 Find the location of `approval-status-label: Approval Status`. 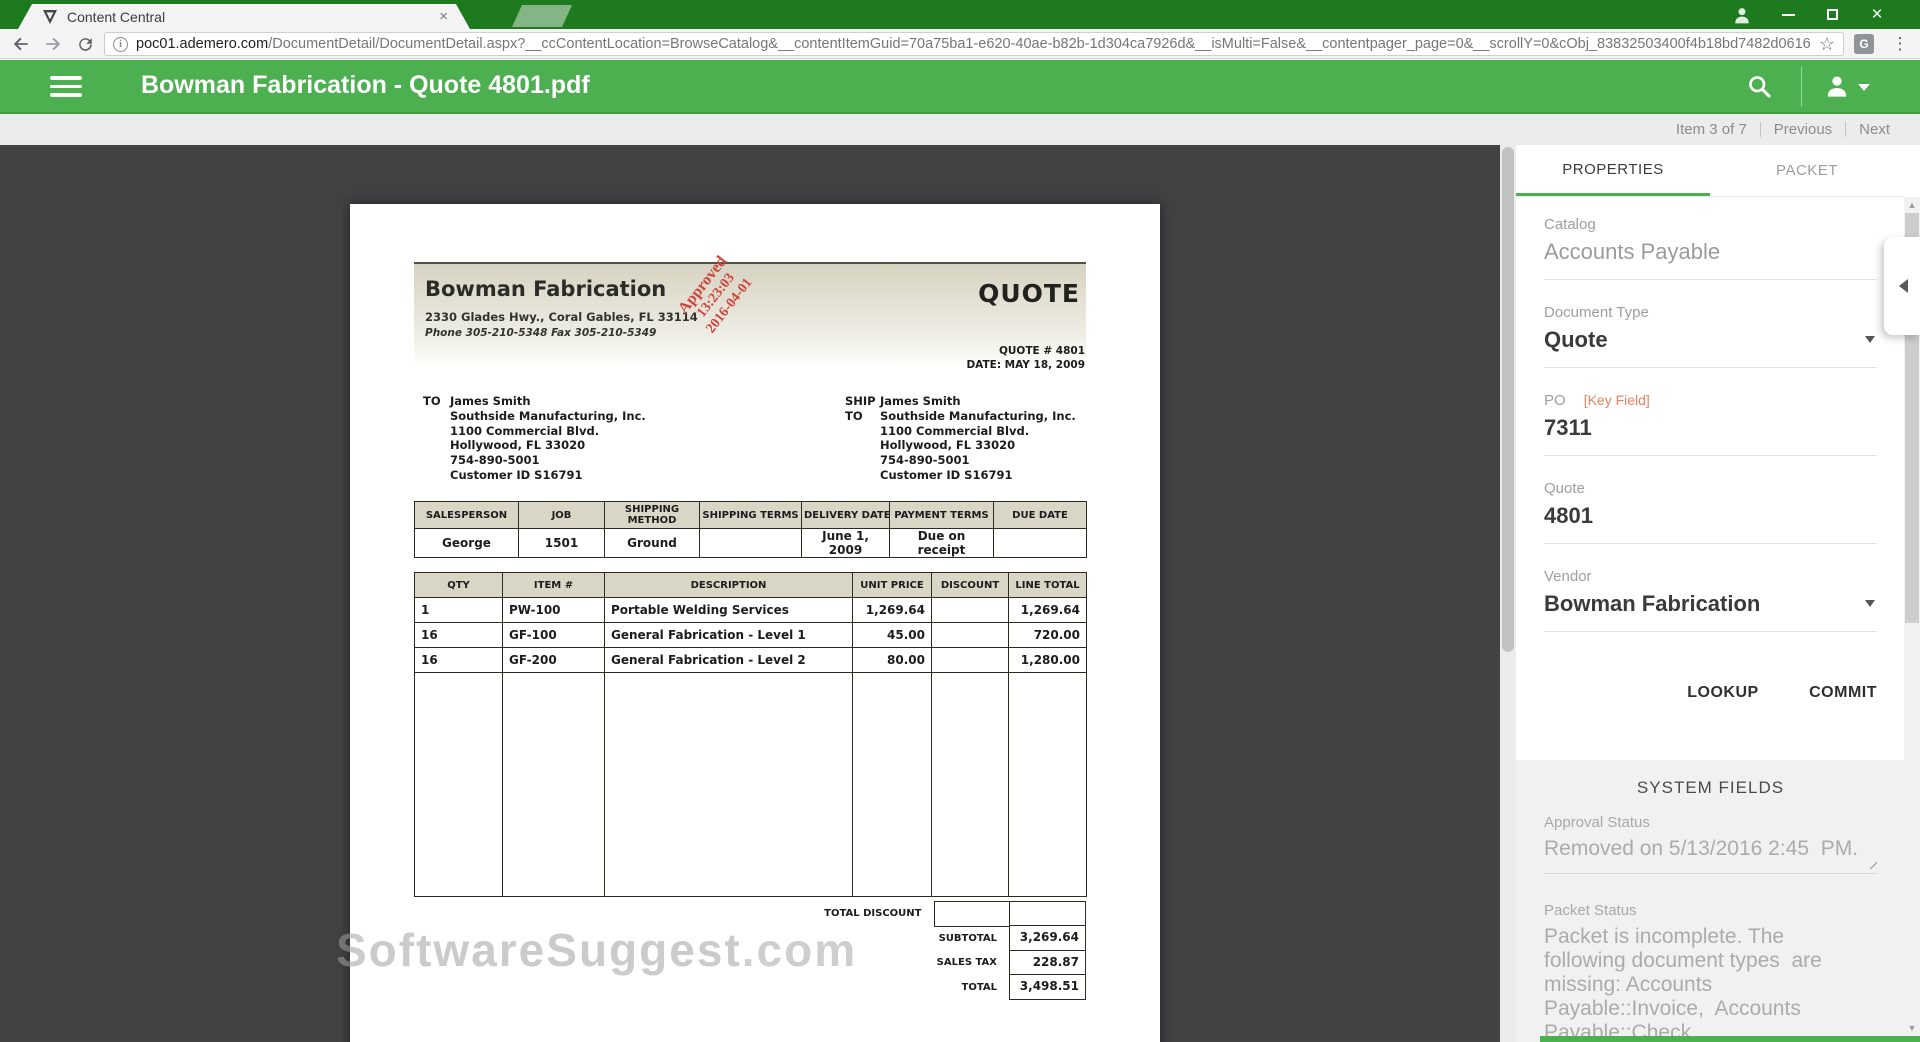

approval-status-label: Approval Status is located at coordinates (1597, 822).